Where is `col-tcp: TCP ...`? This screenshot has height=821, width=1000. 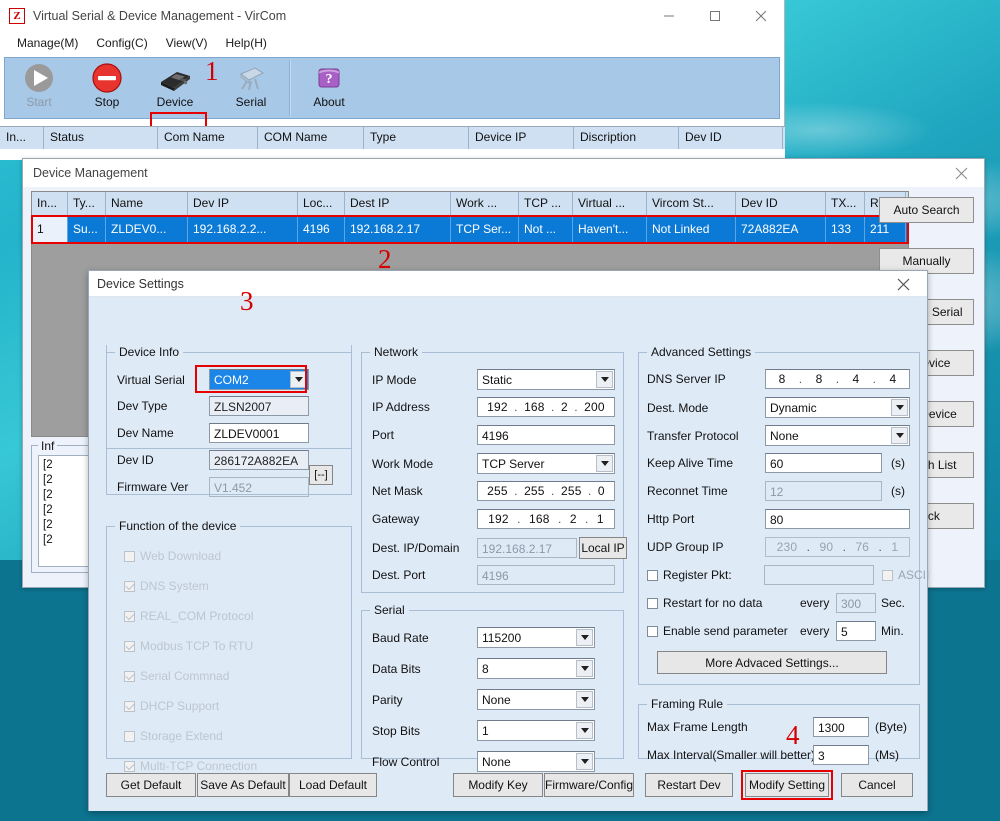
col-tcp: TCP ... is located at coordinates (546, 204).